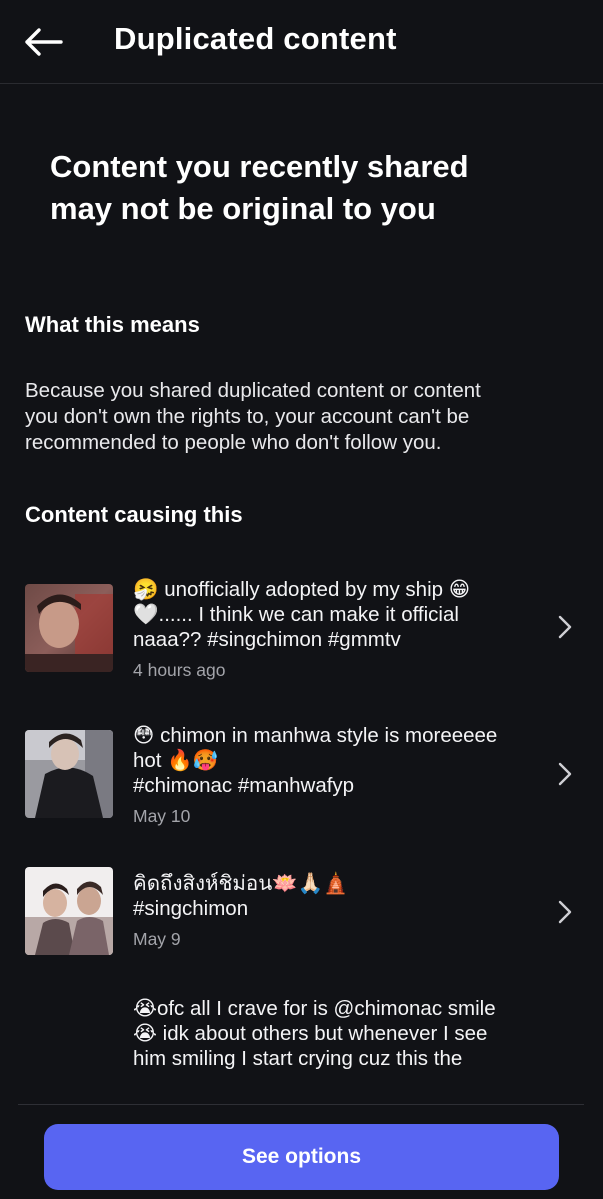 This screenshot has width=603, height=1199. I want to click on post-date: May 10, so click(162, 816).